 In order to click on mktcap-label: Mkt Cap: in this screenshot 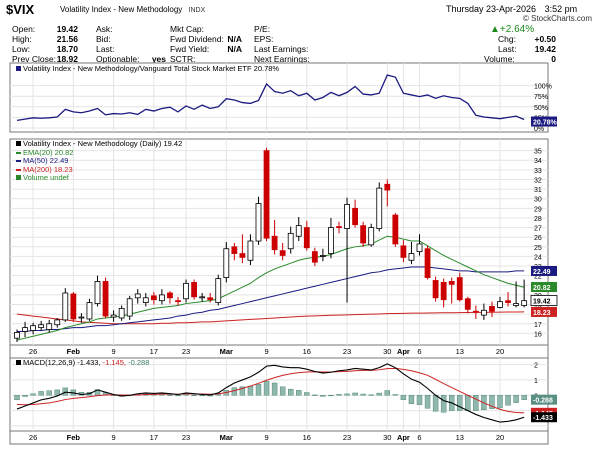, I will do `click(187, 29)`.